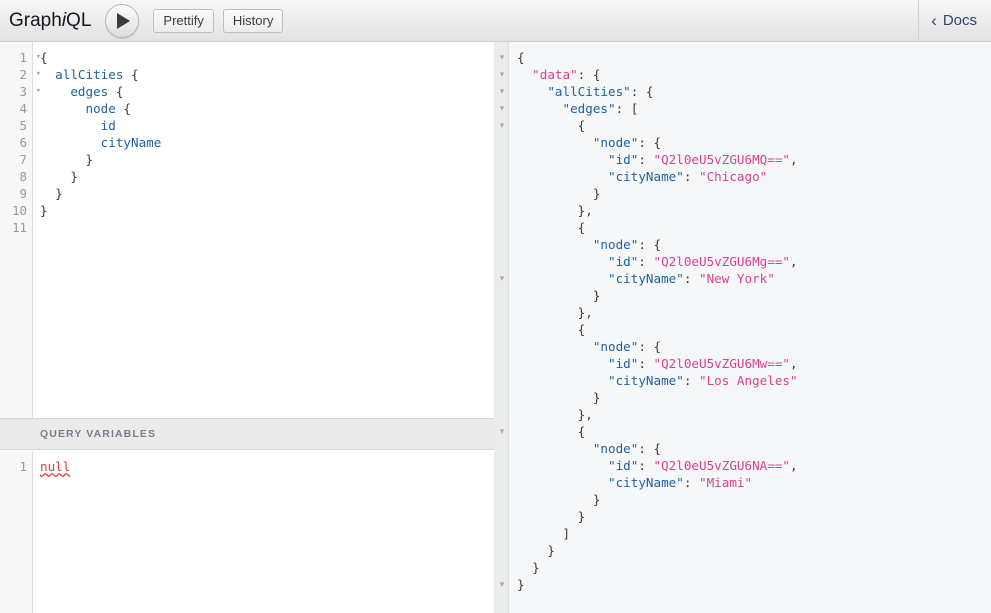 The width and height of the screenshot is (991, 613). I want to click on code-line: allCities {, so click(267, 74).